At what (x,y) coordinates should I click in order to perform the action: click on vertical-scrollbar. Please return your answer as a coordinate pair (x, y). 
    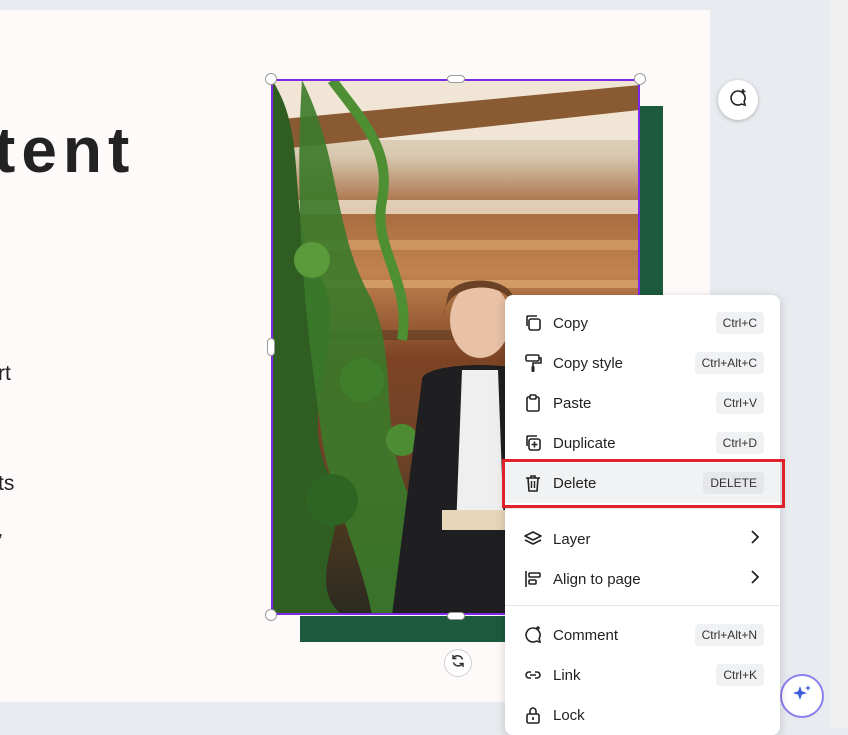
    Looking at the image, I should click on (839, 364).